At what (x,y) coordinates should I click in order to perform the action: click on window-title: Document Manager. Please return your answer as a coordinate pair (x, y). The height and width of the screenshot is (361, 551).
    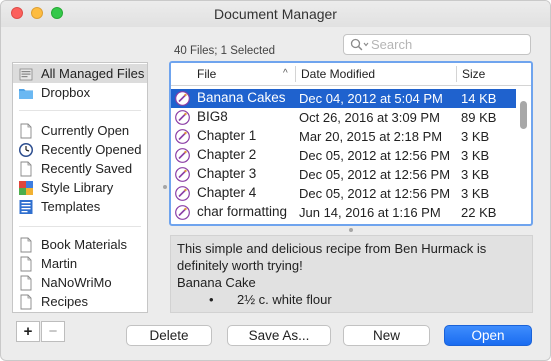
    Looking at the image, I should click on (275, 14).